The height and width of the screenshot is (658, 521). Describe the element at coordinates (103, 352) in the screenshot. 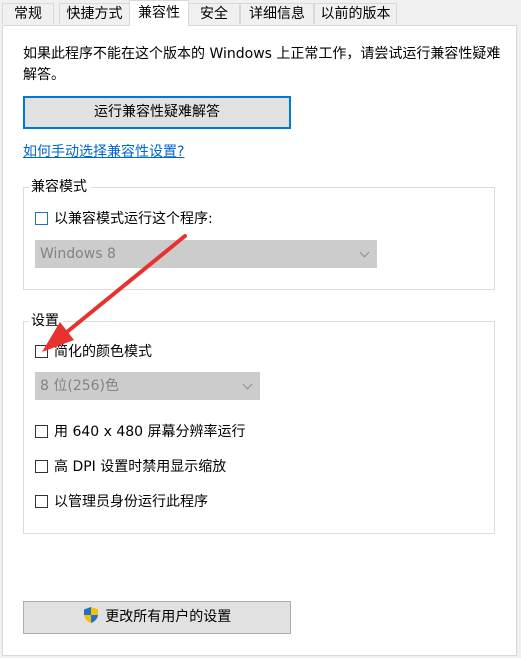

I see `reduced-color-label: 简化的颜色模式` at that location.